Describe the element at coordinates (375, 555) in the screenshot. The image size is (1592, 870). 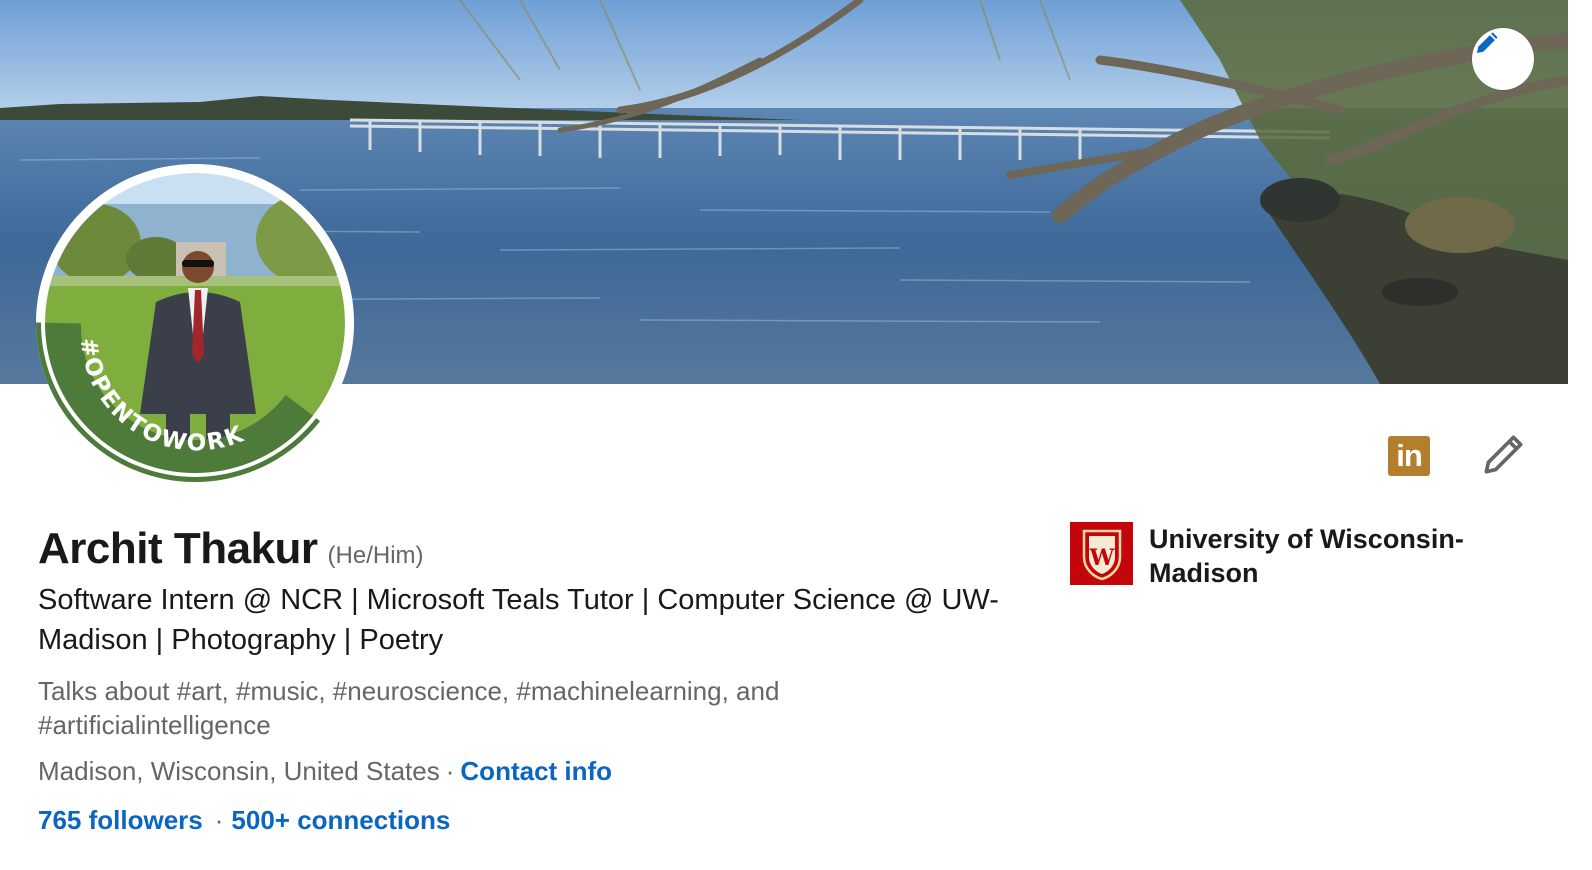
I see `pronouns: (He/Him)` at that location.